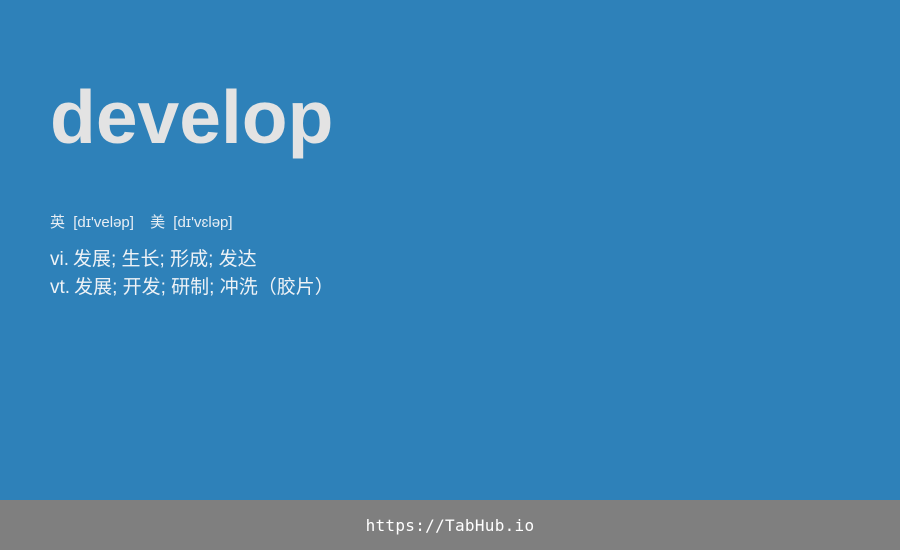 The width and height of the screenshot is (900, 550). I want to click on definitions-list: vi. 发展; 生长; 形成; 发达 vt. 发展; 开发; 研制; 冲洗（胶片）, so click(192, 274).